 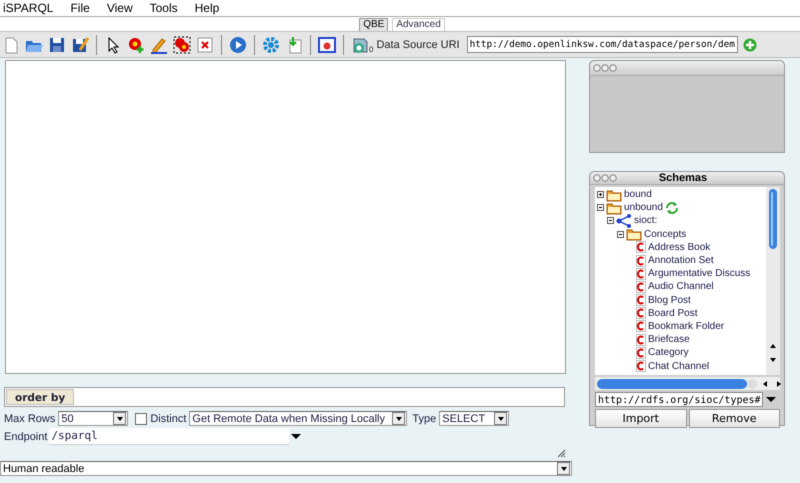 I want to click on tab: Advanced, so click(x=418, y=24).